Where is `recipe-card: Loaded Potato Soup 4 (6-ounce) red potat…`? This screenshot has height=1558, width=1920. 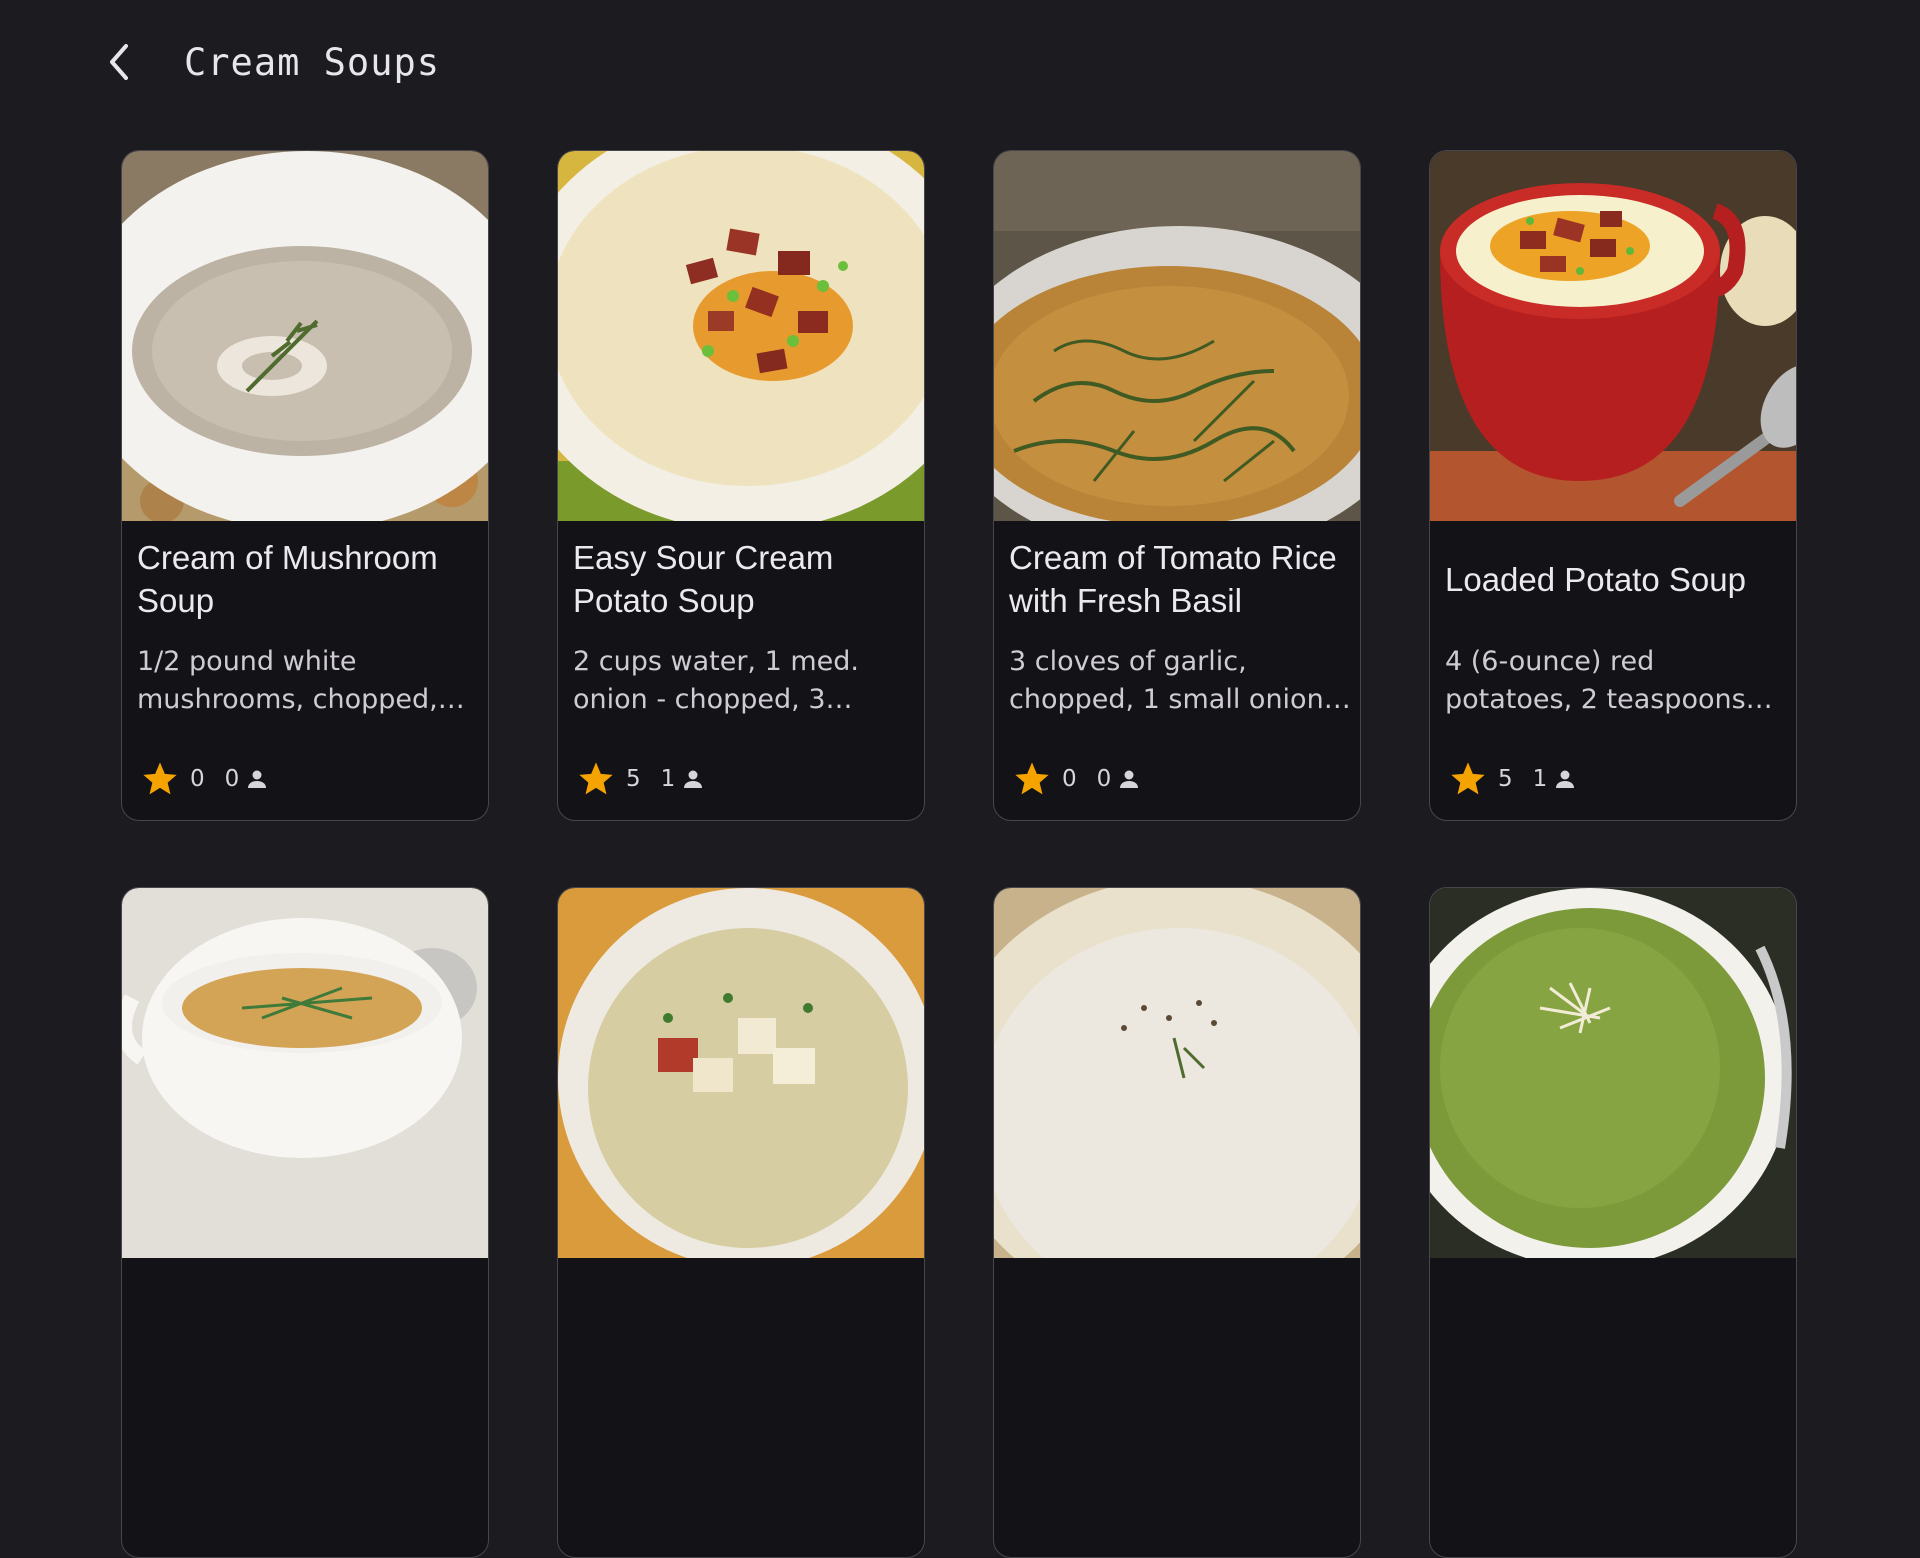
recipe-card: Loaded Potato Soup 4 (6-ounce) red potat… is located at coordinates (1613, 485).